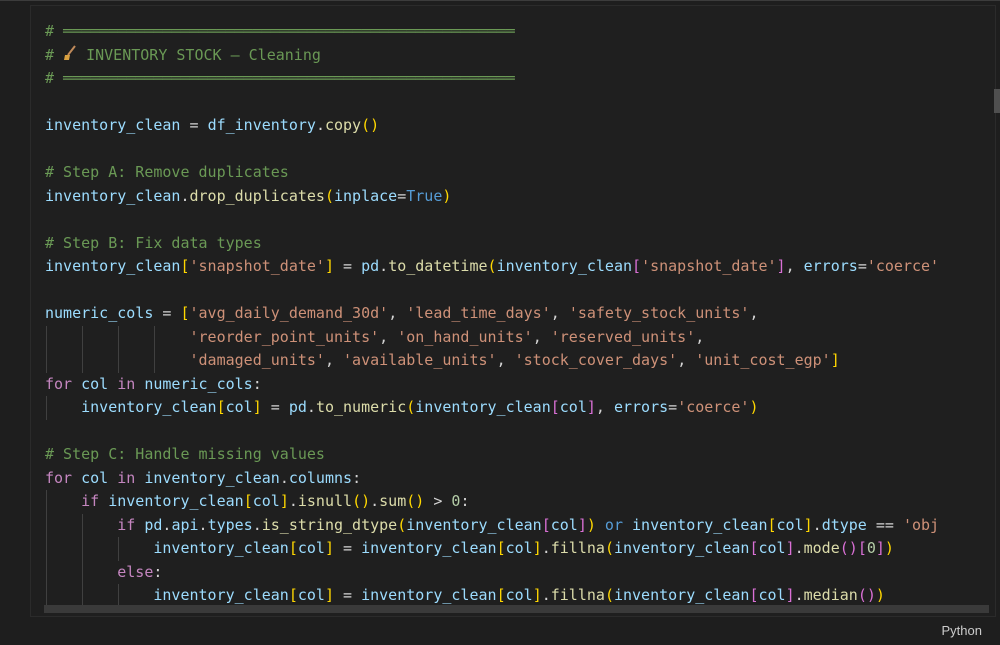  Describe the element at coordinates (126, 477) in the screenshot. I see `code-token: in` at that location.